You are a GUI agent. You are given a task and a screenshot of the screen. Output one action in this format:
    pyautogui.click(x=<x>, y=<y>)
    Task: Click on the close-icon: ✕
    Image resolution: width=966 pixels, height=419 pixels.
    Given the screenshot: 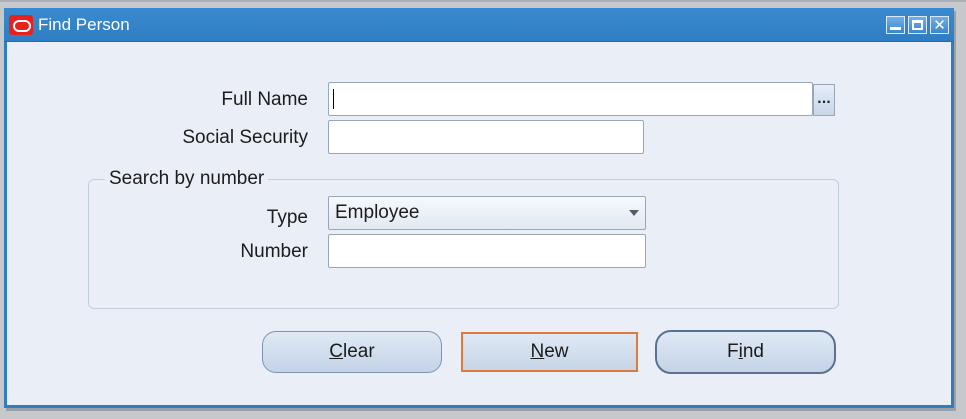 What is the action you would take?
    pyautogui.click(x=939, y=25)
    